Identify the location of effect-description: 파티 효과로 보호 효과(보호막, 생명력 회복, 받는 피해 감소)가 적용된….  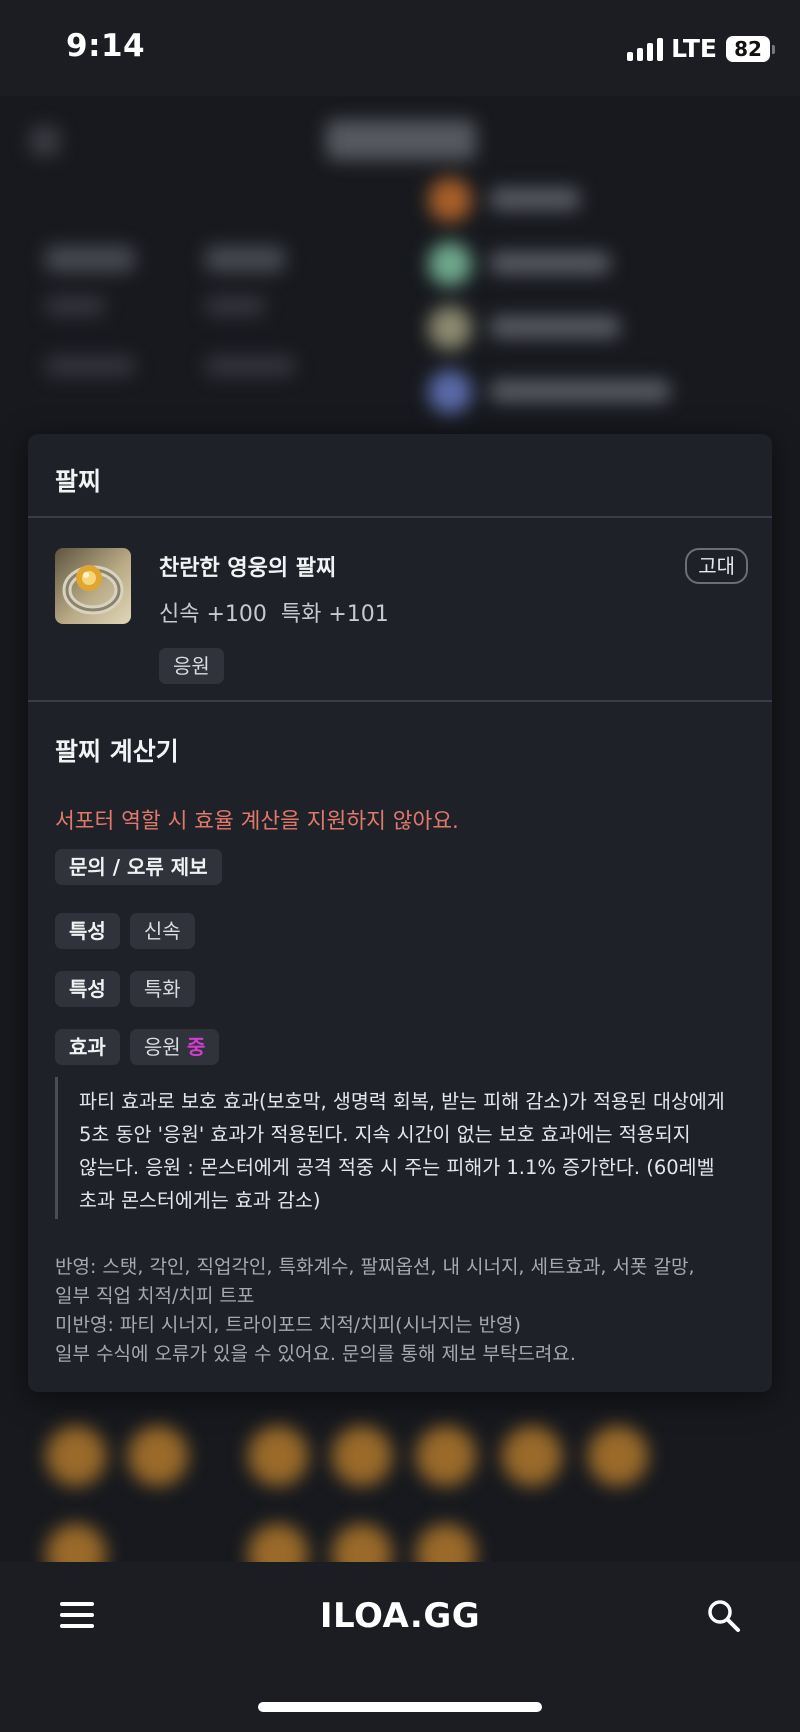
(400, 1148).